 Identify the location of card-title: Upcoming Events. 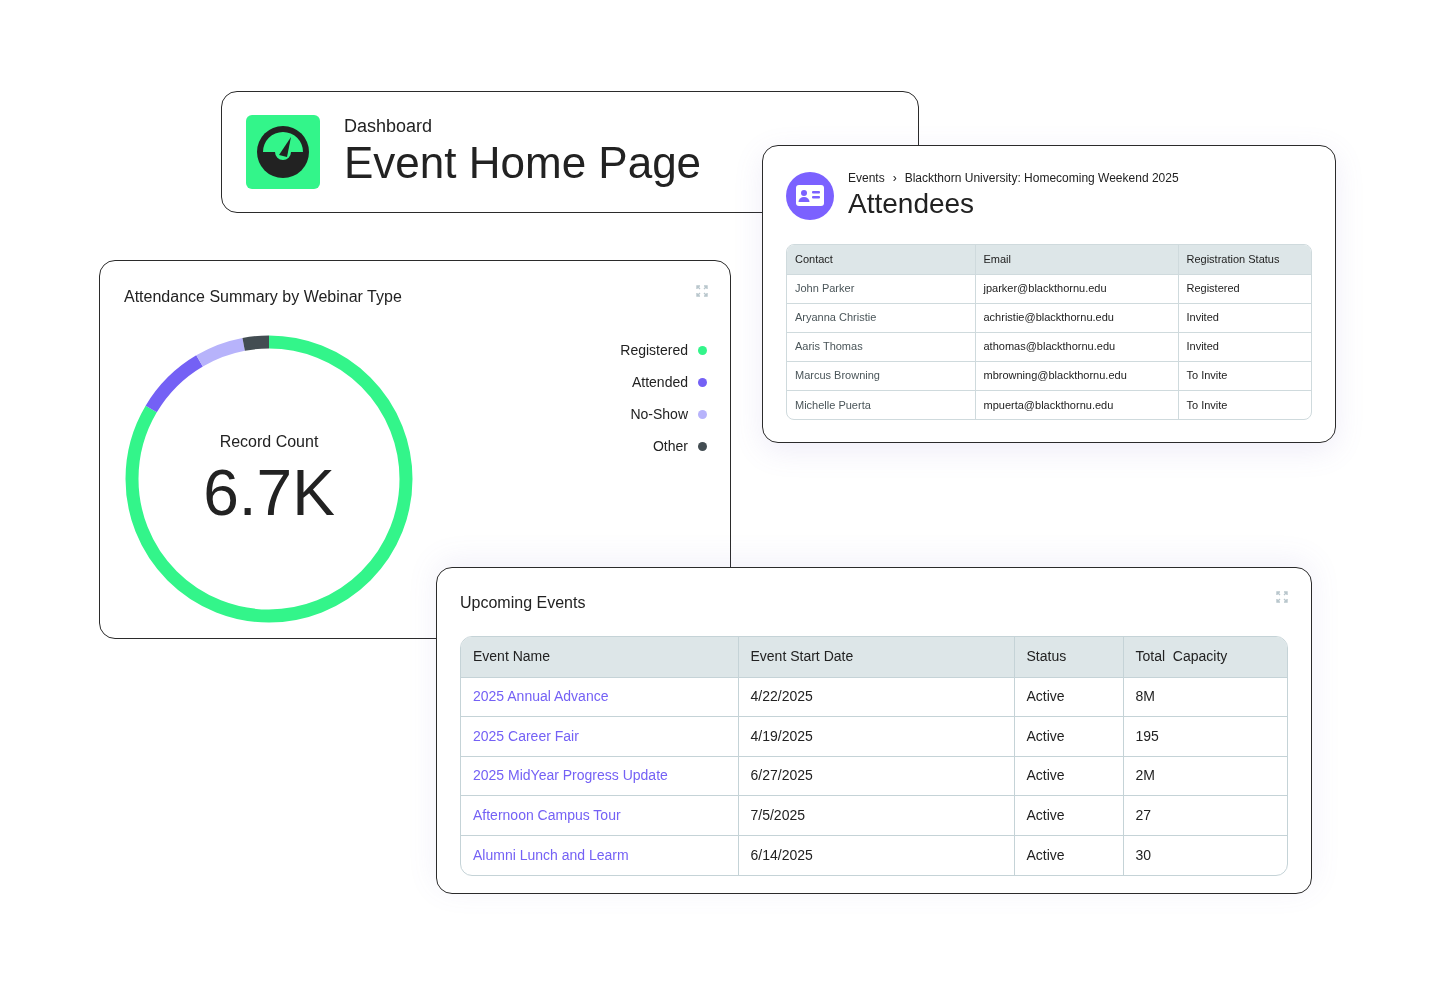
(523, 603).